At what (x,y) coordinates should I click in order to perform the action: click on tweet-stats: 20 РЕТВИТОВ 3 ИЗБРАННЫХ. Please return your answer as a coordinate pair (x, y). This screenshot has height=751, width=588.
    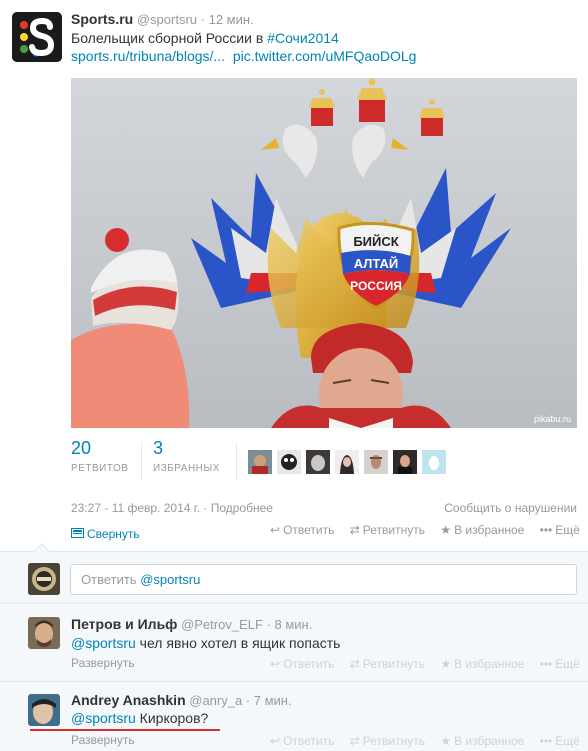
    Looking at the image, I should click on (324, 463).